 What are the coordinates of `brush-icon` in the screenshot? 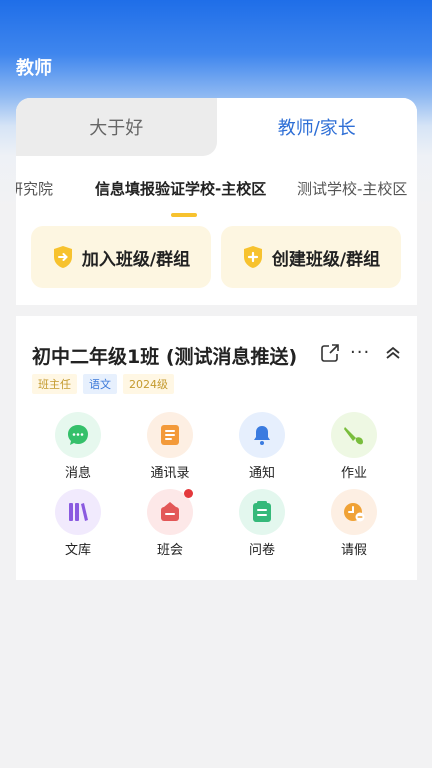 It's located at (354, 435).